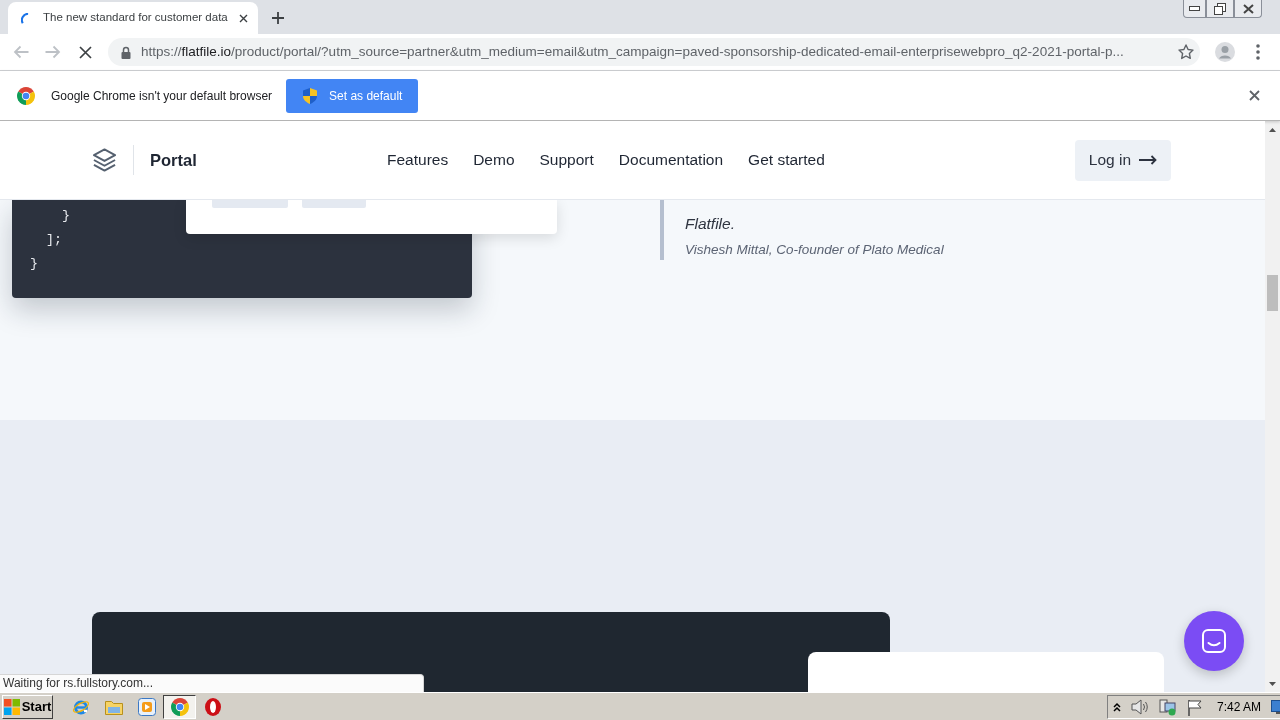  Describe the element at coordinates (352, 95) in the screenshot. I see `set-default-button: Set as default` at that location.